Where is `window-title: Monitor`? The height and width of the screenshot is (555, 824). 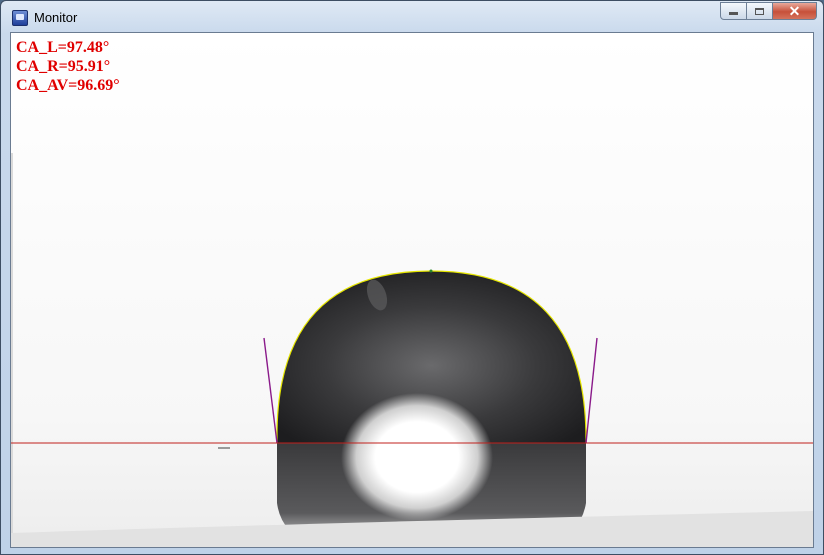 window-title: Monitor is located at coordinates (56, 17).